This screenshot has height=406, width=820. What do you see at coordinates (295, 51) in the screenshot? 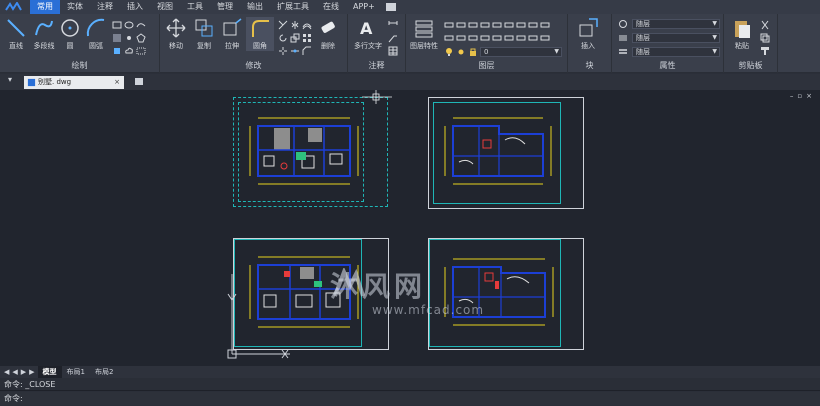
I see `join-icon` at bounding box center [295, 51].